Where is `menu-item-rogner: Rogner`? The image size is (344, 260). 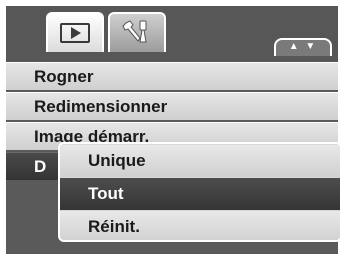
menu-item-rogner: Rogner is located at coordinates (172, 76).